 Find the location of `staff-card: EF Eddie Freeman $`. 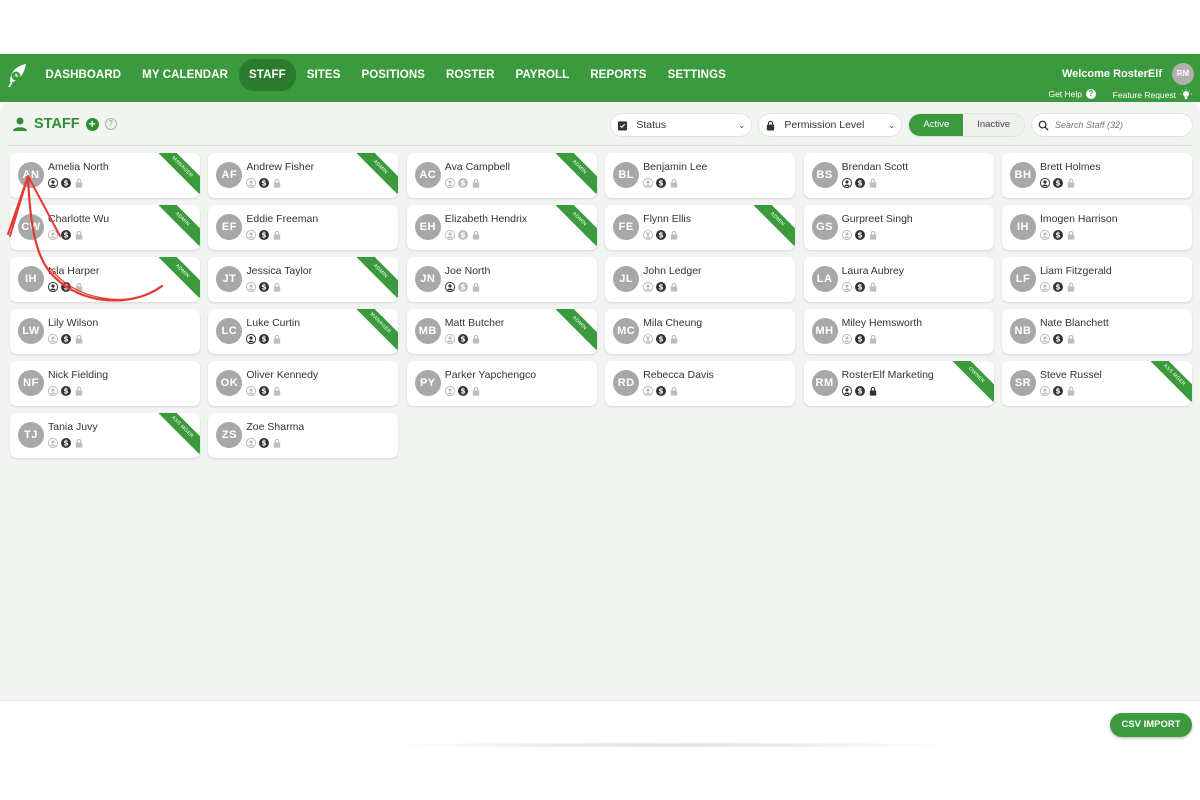

staff-card: EF Eddie Freeman $ is located at coordinates (303, 227).